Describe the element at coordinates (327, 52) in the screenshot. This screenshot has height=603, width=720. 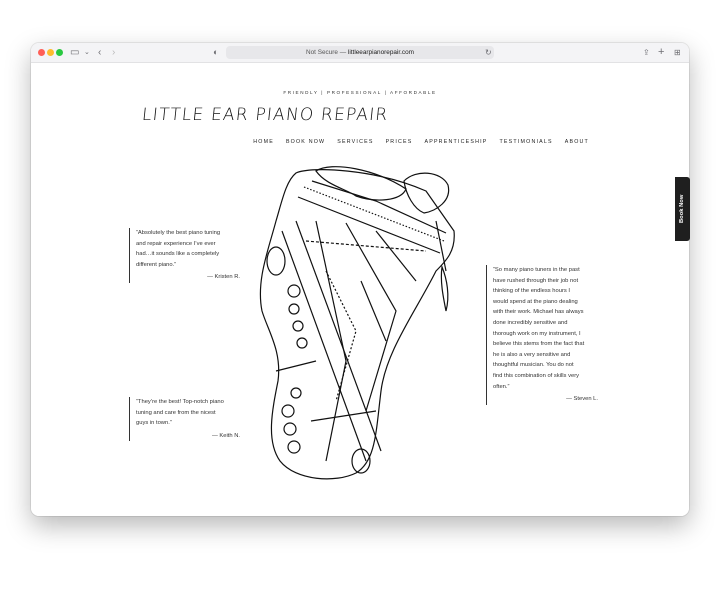
I see `address-security-label: Not Secure —` at that location.